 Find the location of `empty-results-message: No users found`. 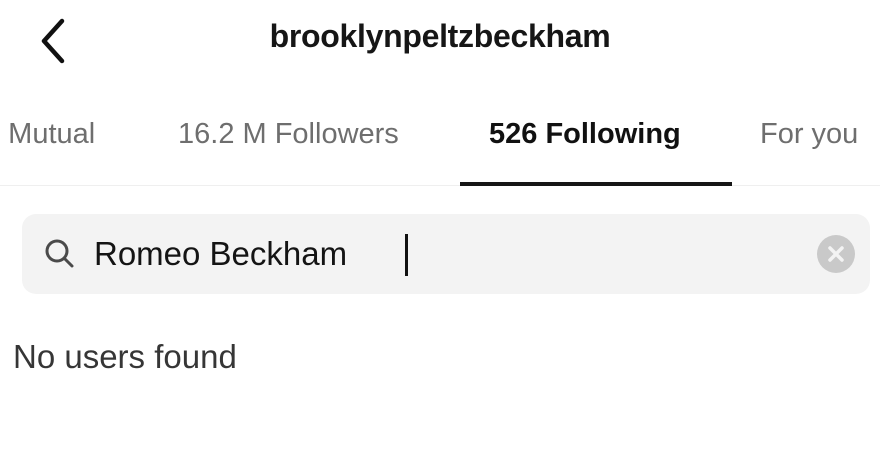

empty-results-message: No users found is located at coordinates (125, 356).